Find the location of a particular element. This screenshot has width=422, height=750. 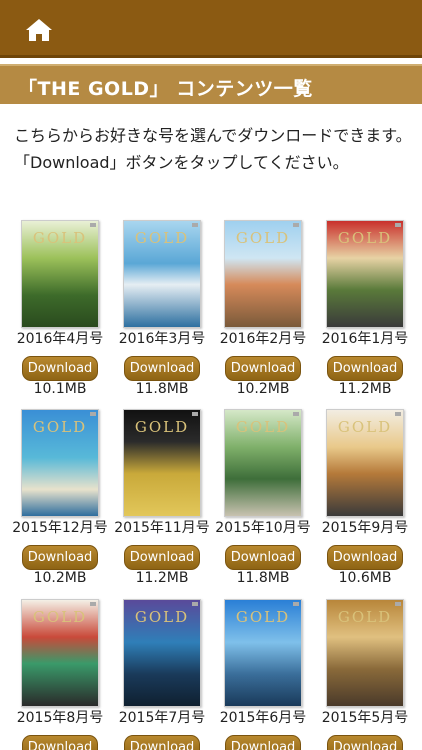

file-size: 10.1MB is located at coordinates (60, 389).